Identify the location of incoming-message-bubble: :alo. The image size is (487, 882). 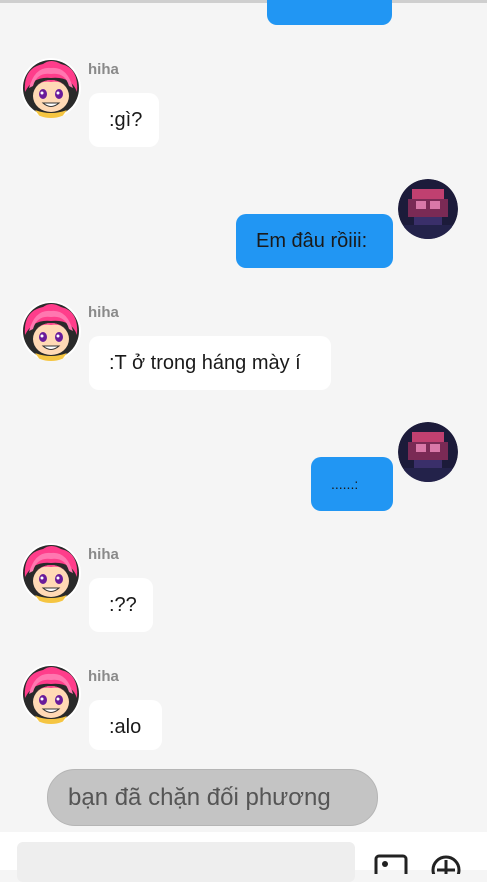
(125, 725).